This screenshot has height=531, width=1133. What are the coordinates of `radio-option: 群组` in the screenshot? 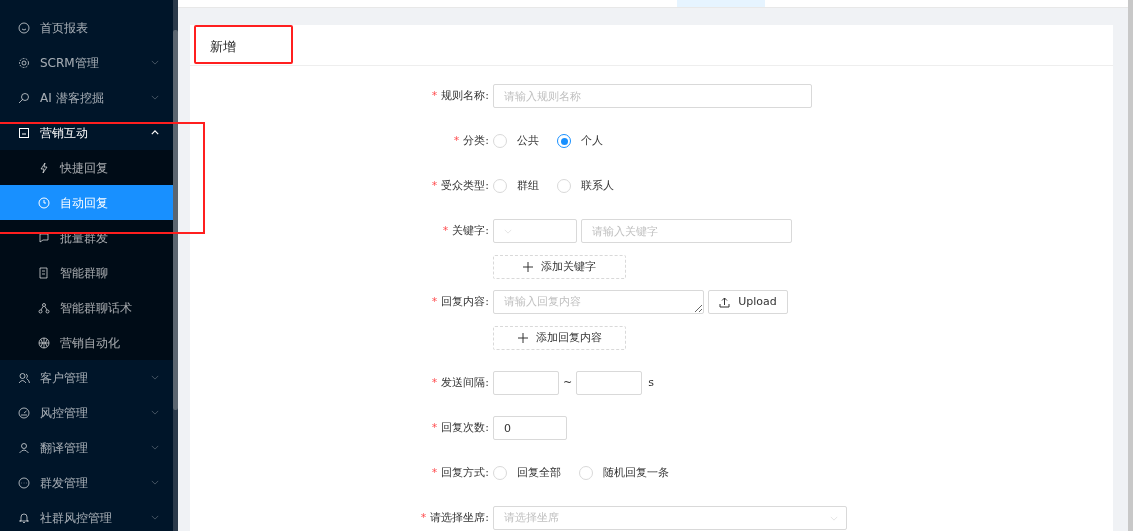 It's located at (516, 186).